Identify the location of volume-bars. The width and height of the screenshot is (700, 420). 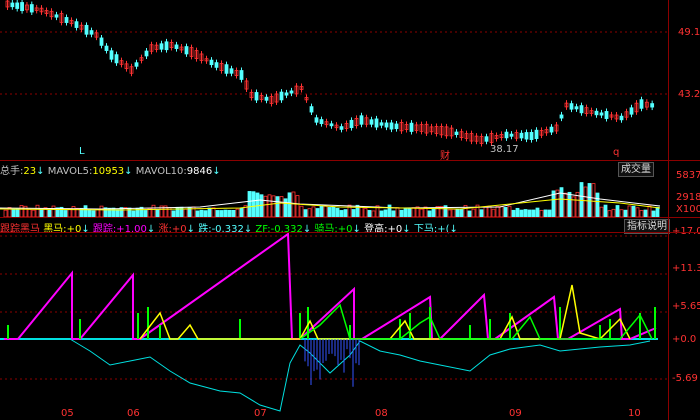
(330, 199).